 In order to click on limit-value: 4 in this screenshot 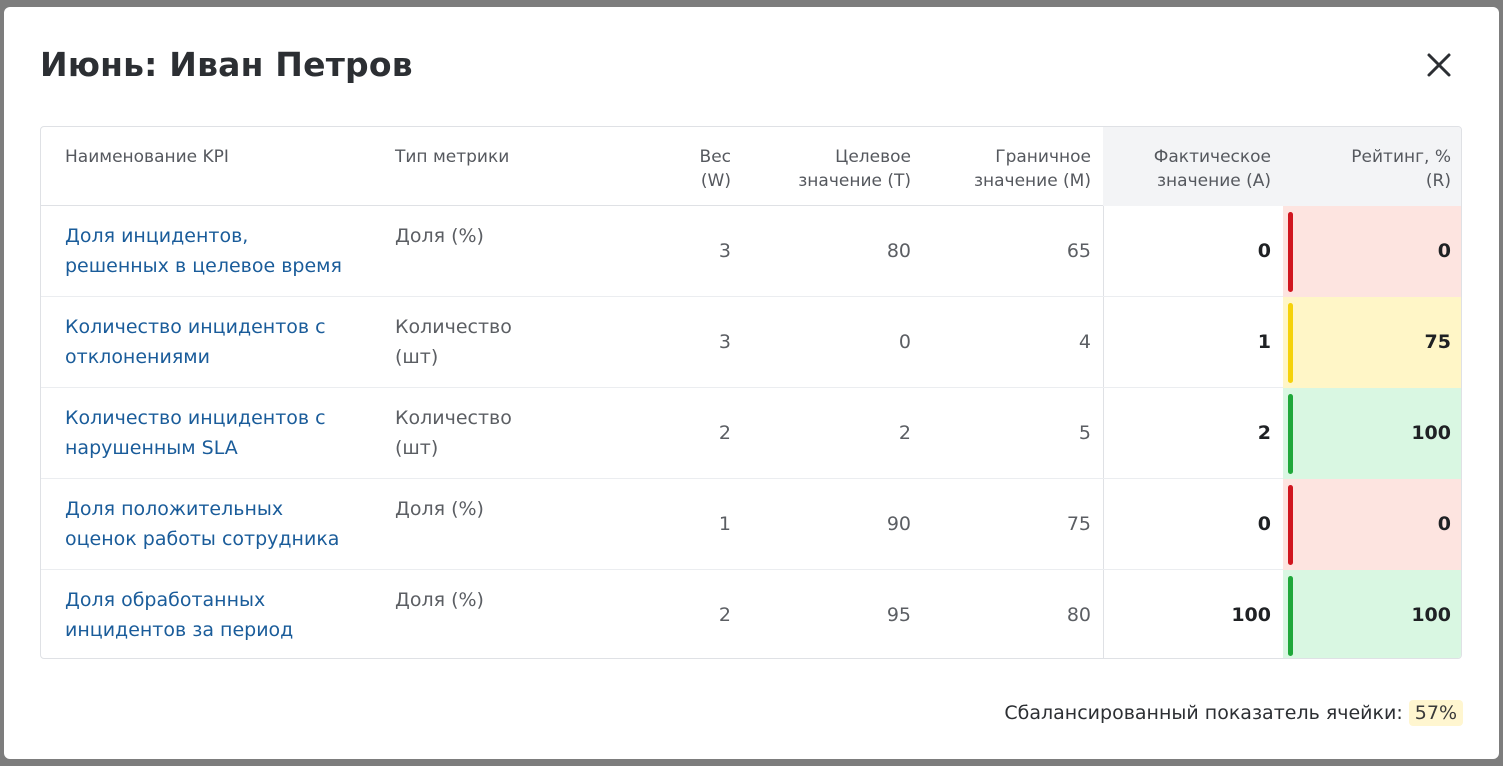, I will do `click(1084, 342)`.